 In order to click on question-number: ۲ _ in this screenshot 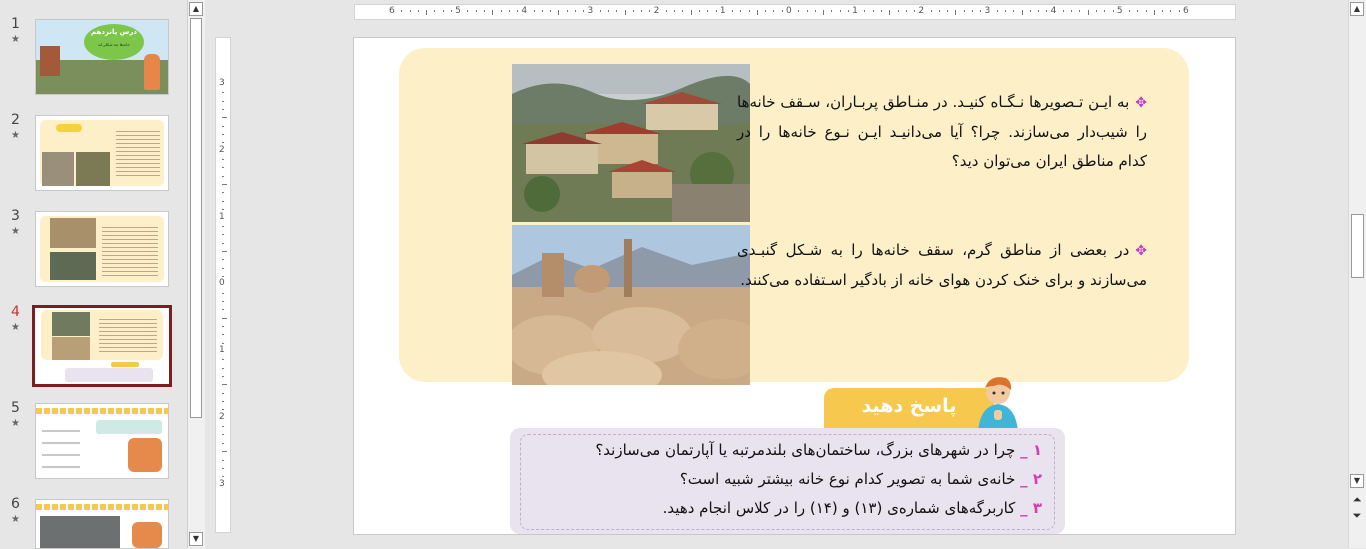, I will do `click(1031, 479)`.